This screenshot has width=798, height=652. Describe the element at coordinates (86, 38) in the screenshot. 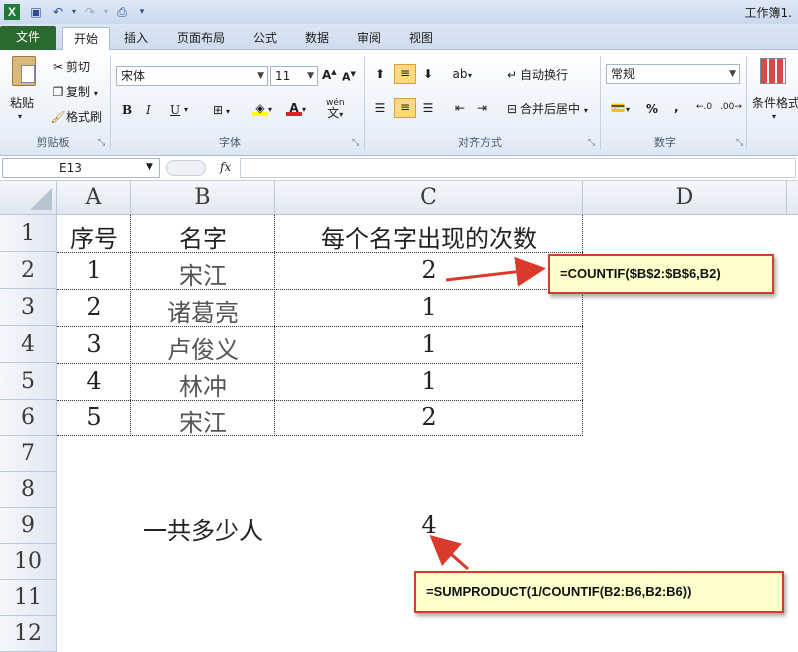

I see `tab-home: 开始` at that location.